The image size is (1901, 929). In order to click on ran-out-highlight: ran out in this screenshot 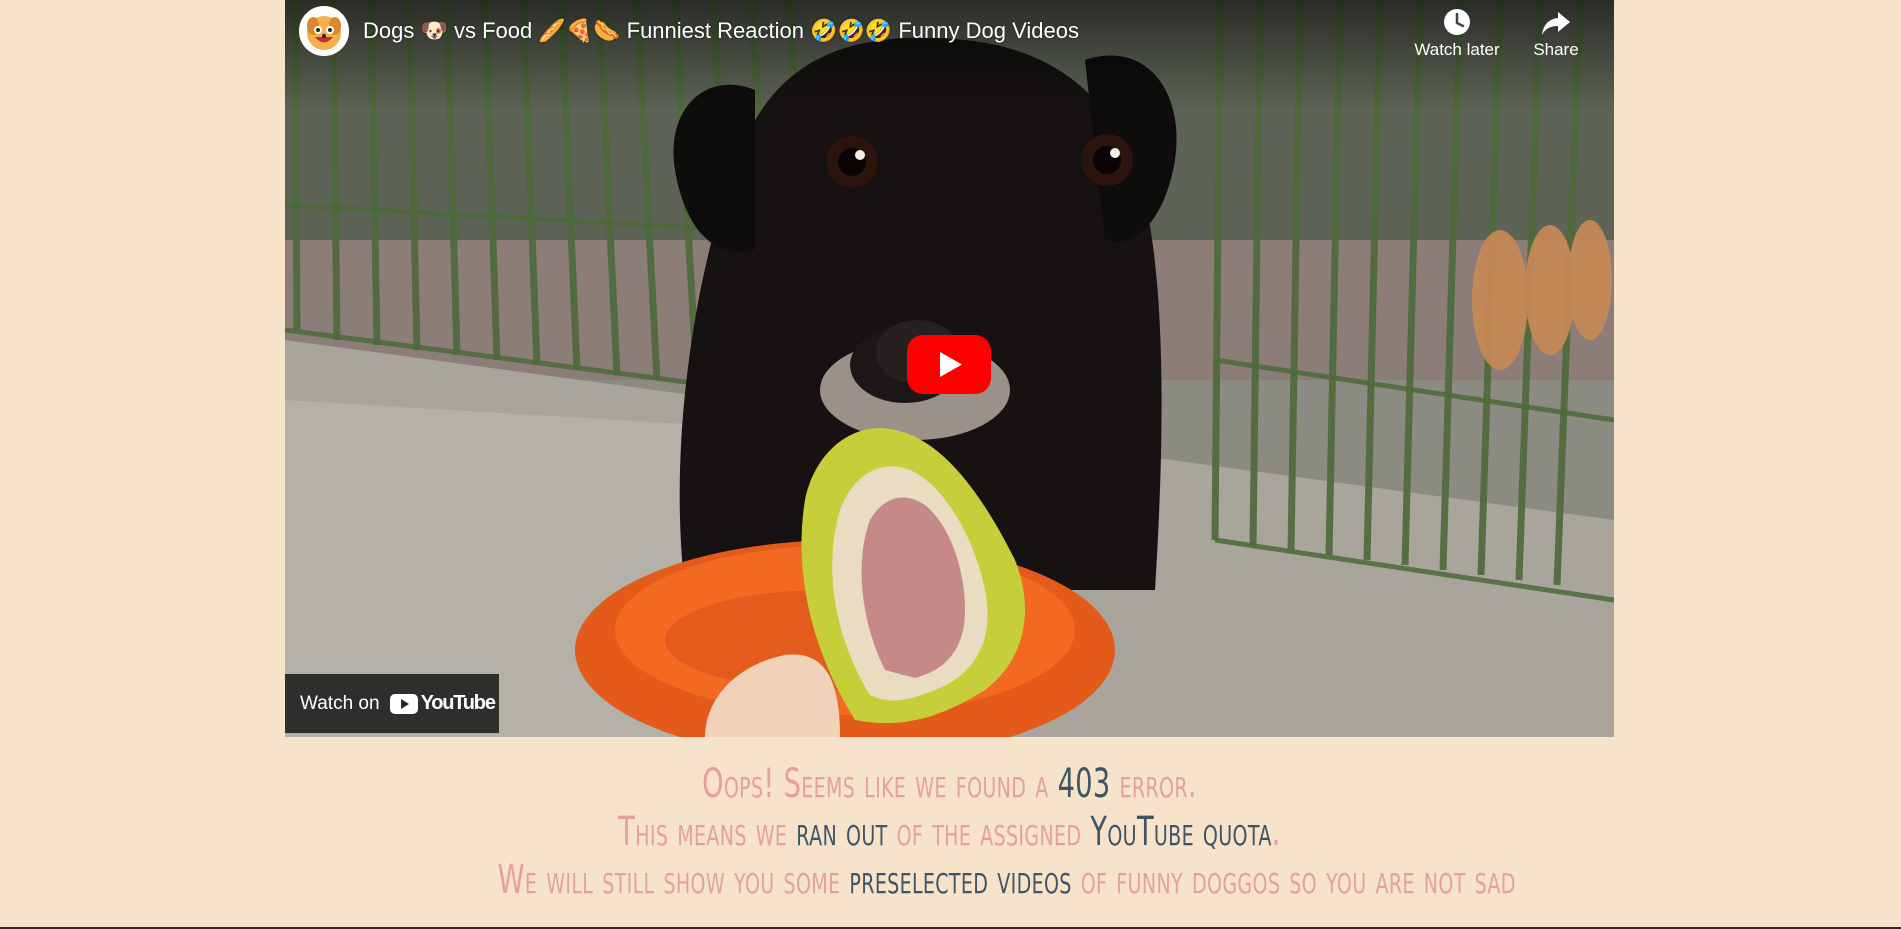, I will do `click(842, 832)`.